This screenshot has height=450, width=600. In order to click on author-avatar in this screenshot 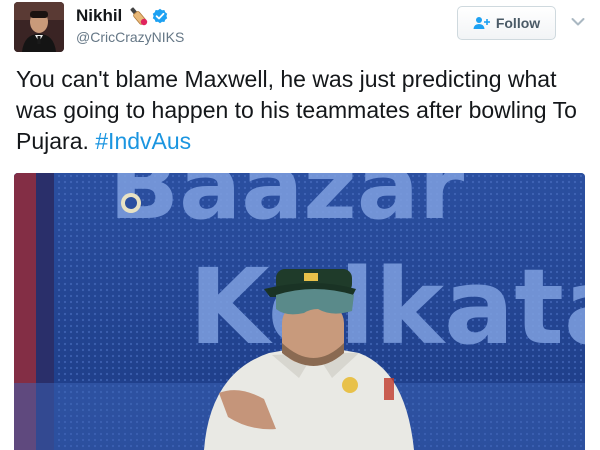, I will do `click(39, 27)`.